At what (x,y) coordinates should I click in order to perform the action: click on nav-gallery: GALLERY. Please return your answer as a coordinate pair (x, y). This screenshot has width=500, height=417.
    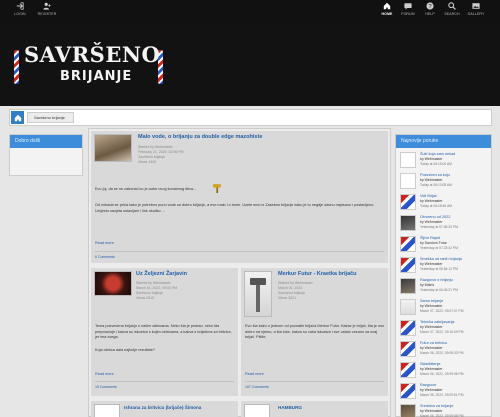
    Looking at the image, I should click on (476, 9).